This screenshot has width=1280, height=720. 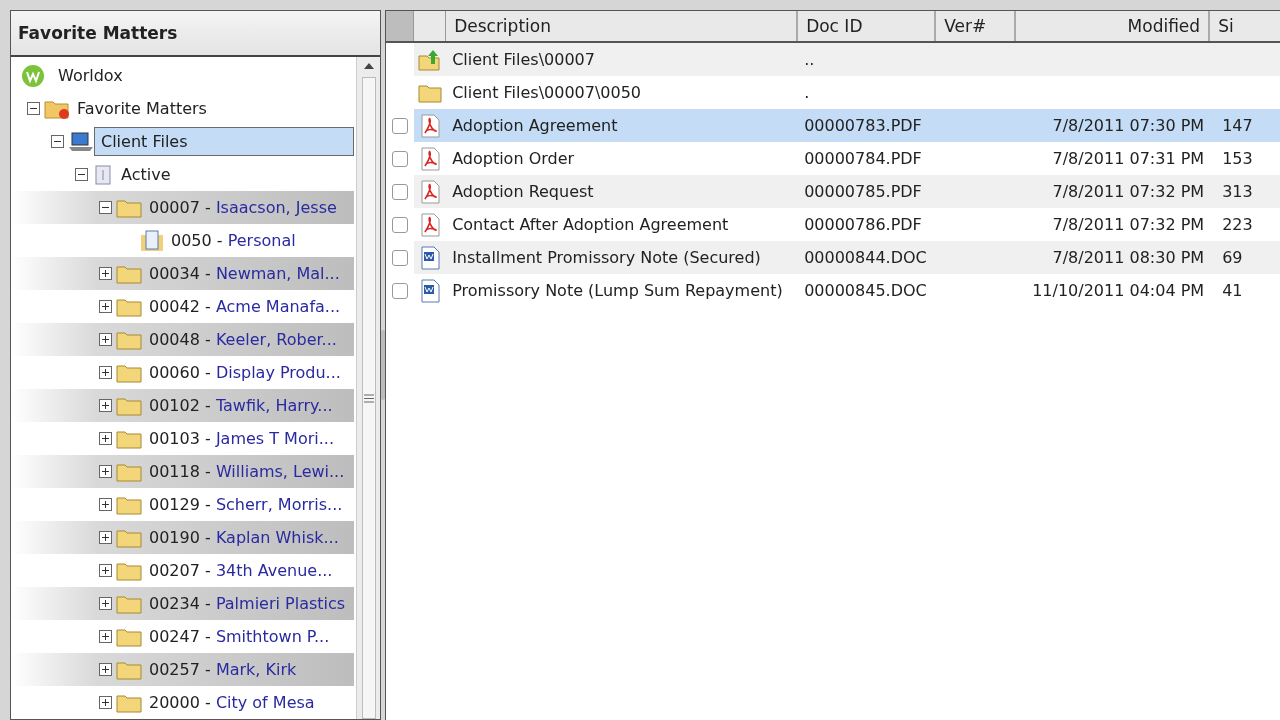 I want to click on tree-item: Active, so click(x=147, y=174).